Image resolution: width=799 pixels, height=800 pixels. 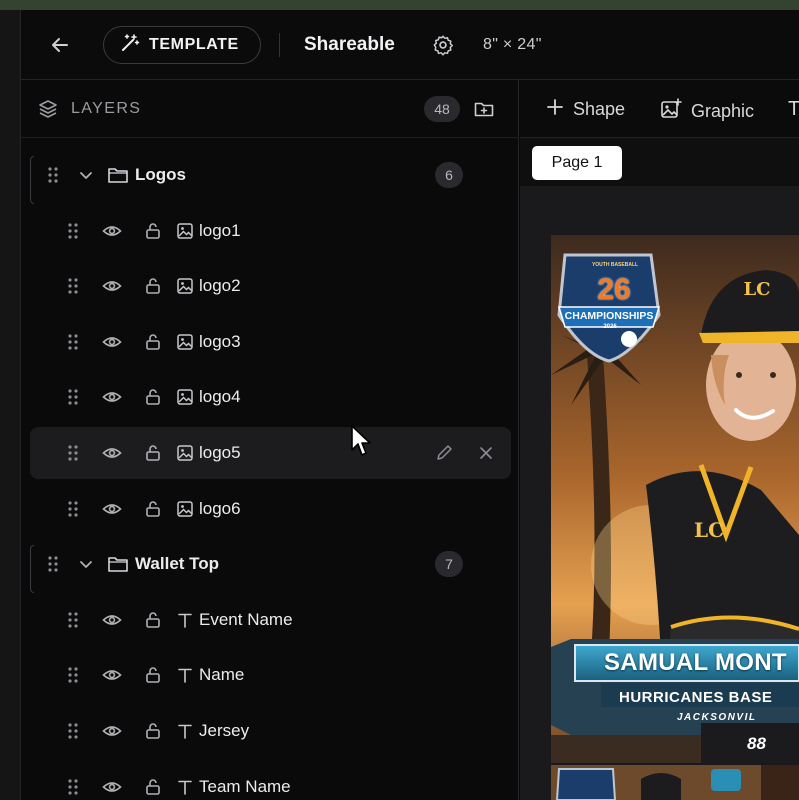 I want to click on layer-name: Wallet Top, so click(x=177, y=564).